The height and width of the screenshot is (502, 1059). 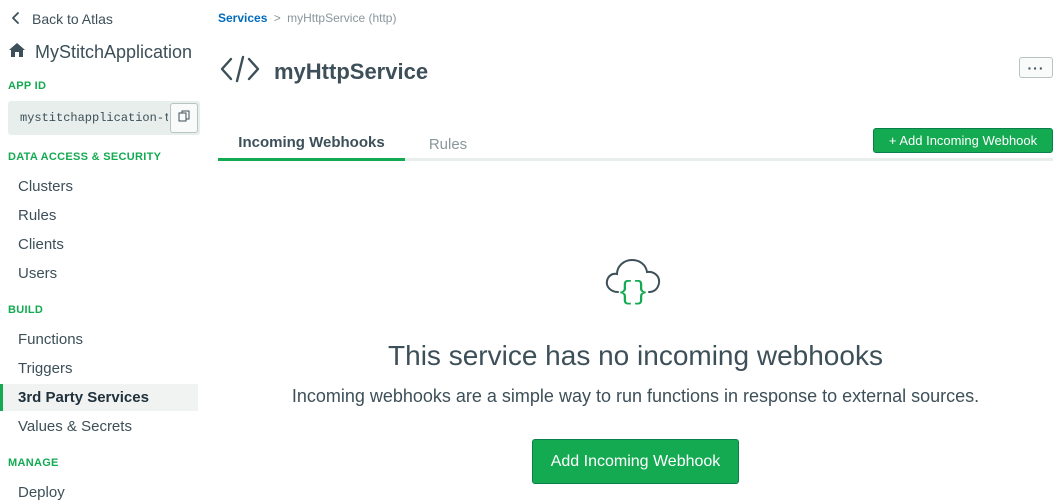 What do you see at coordinates (240, 71) in the screenshot?
I see `code-icon` at bounding box center [240, 71].